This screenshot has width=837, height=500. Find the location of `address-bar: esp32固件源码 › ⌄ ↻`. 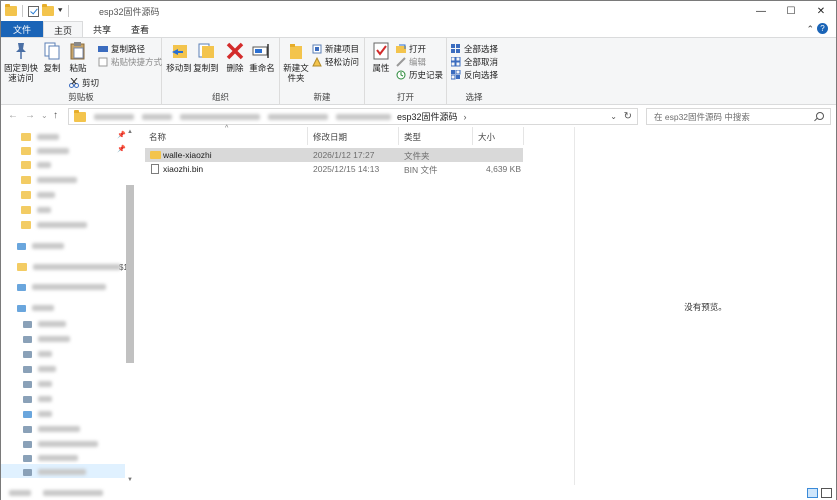

address-bar: esp32固件源码 › ⌄ ↻ is located at coordinates (353, 116).